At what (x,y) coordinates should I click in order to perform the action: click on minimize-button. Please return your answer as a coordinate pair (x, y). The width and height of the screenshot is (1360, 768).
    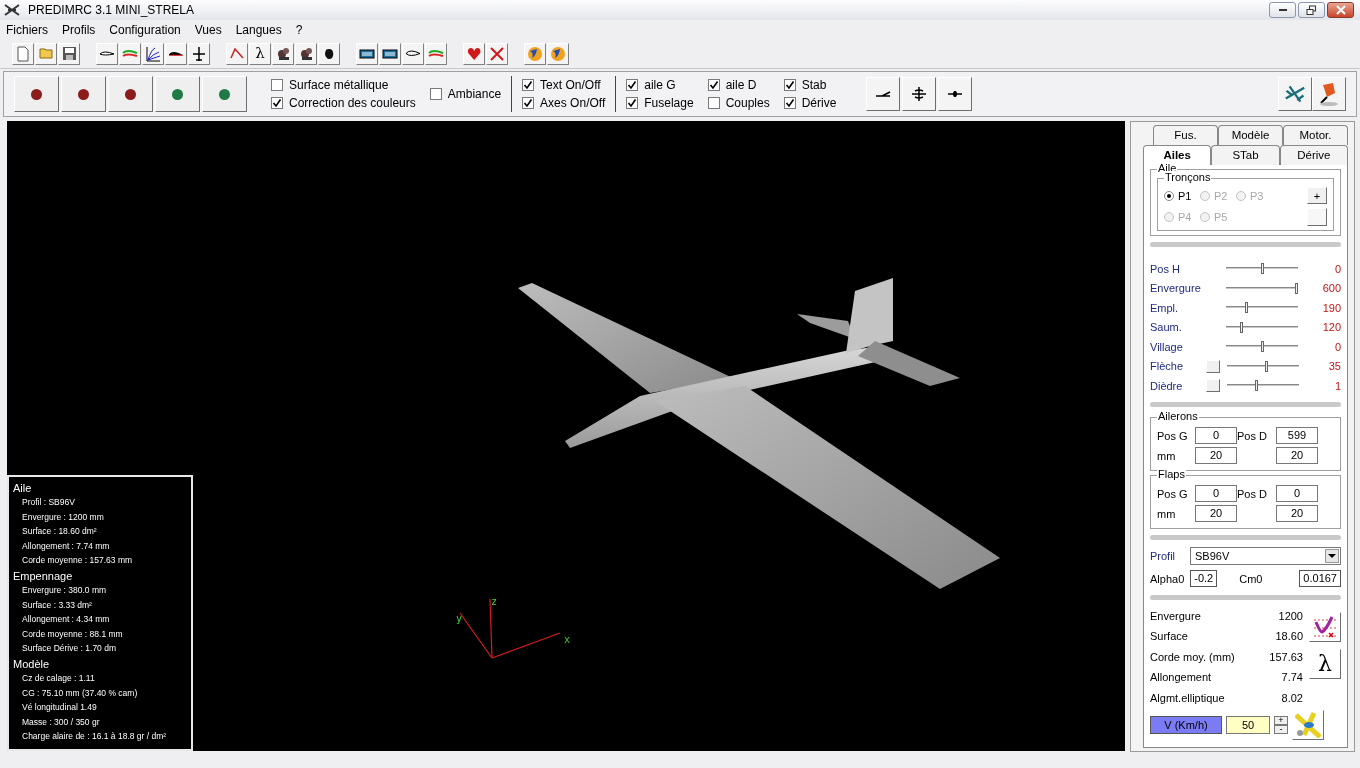
    Looking at the image, I should click on (1282, 10).